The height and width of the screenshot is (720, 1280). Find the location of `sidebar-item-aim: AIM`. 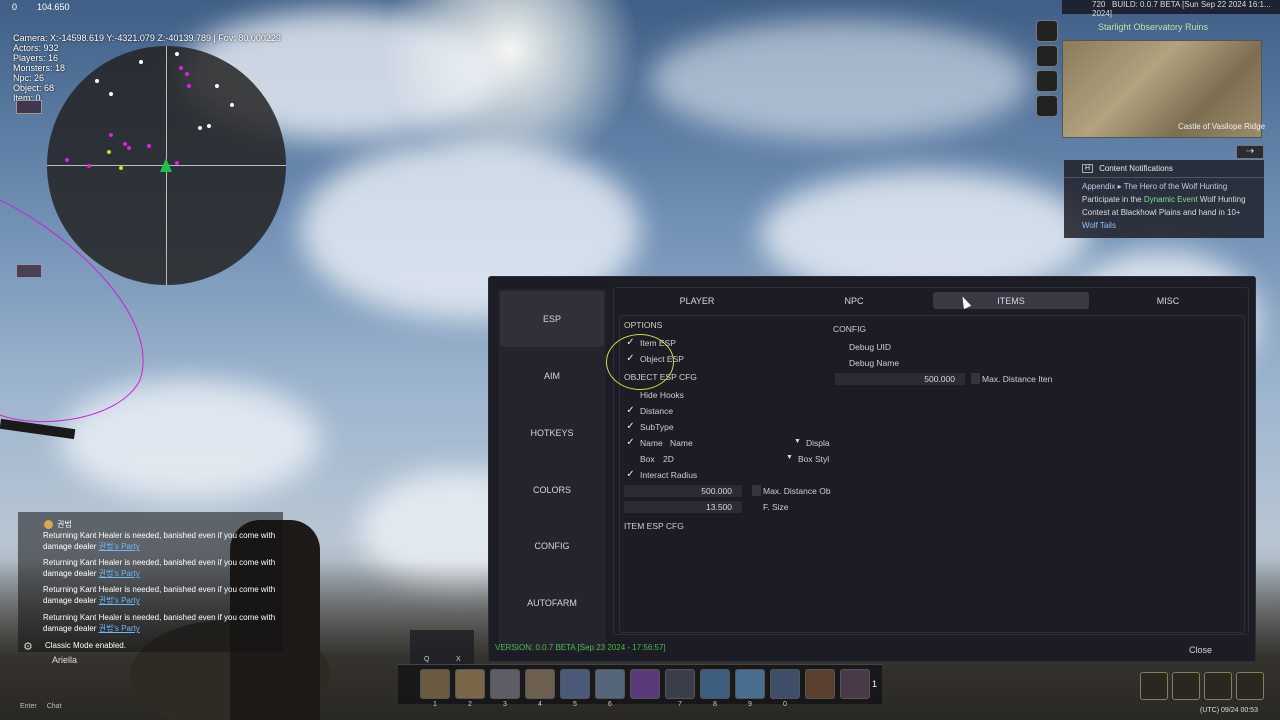

sidebar-item-aim: AIM is located at coordinates (552, 376).